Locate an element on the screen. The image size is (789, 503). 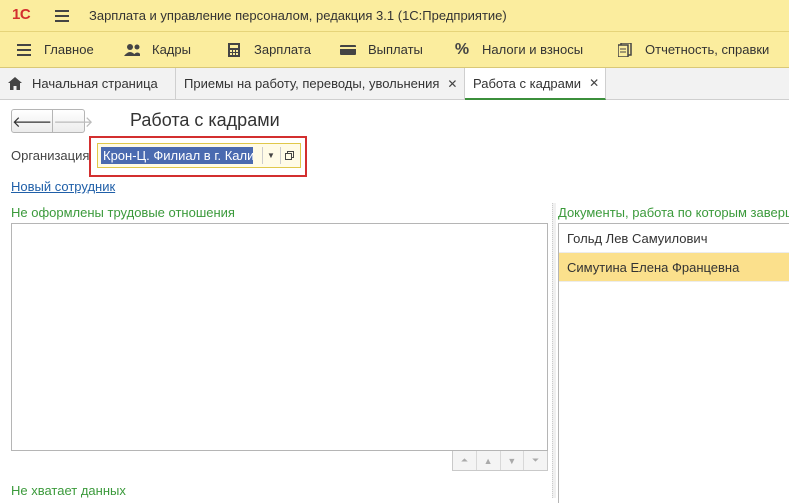
section-payments: Выплаты is located at coordinates (381, 49).